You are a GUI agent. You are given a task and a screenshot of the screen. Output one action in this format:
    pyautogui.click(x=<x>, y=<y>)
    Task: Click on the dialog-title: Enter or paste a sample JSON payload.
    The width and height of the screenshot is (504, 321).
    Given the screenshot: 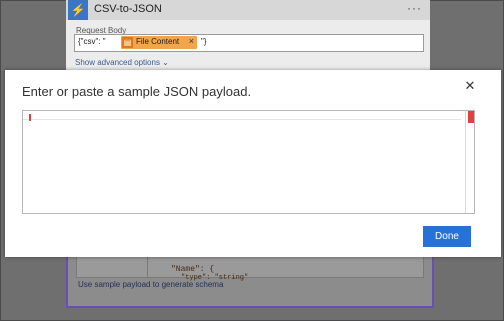 What is the action you would take?
    pyautogui.click(x=137, y=91)
    